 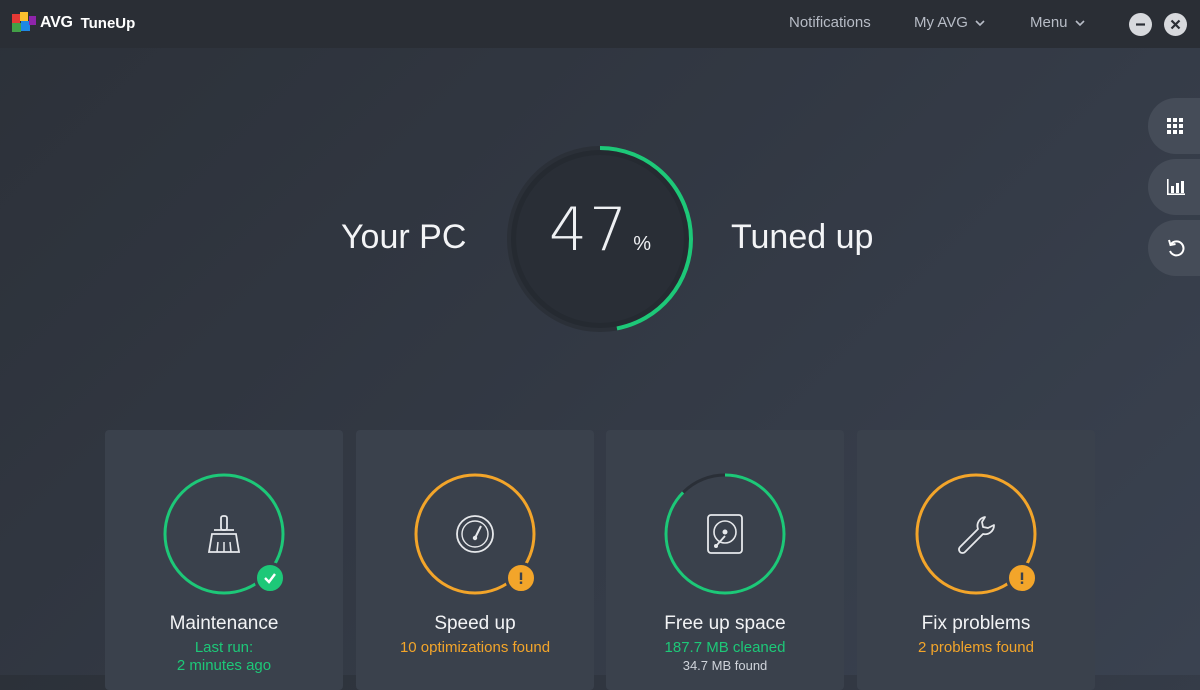 What do you see at coordinates (725, 647) in the screenshot?
I see `free-up-space-status: 187.7 MB cleaned` at bounding box center [725, 647].